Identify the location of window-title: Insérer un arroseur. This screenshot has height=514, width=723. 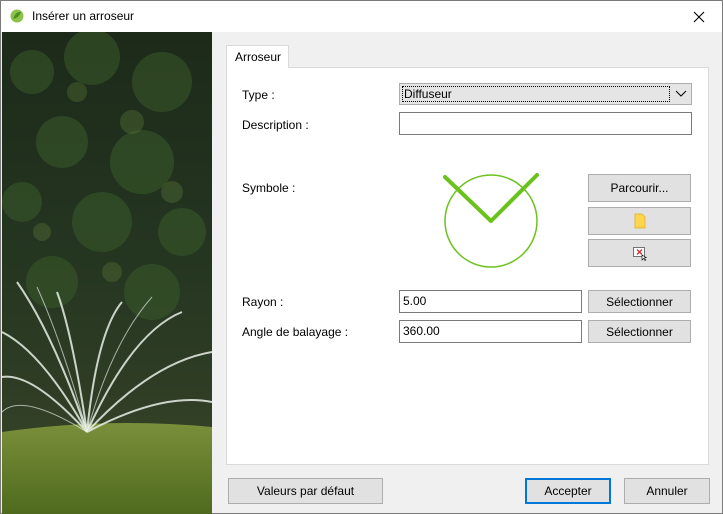
(83, 16).